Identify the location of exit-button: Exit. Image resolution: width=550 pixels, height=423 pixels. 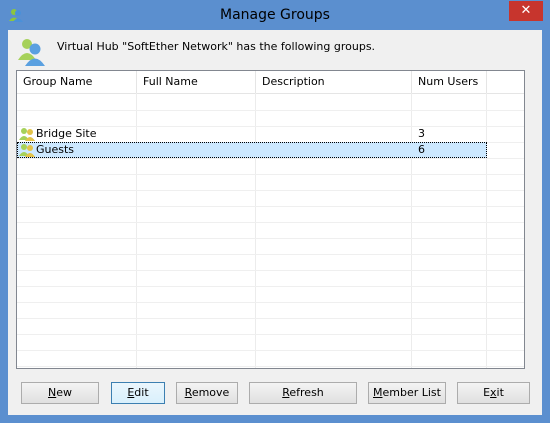
(493, 393).